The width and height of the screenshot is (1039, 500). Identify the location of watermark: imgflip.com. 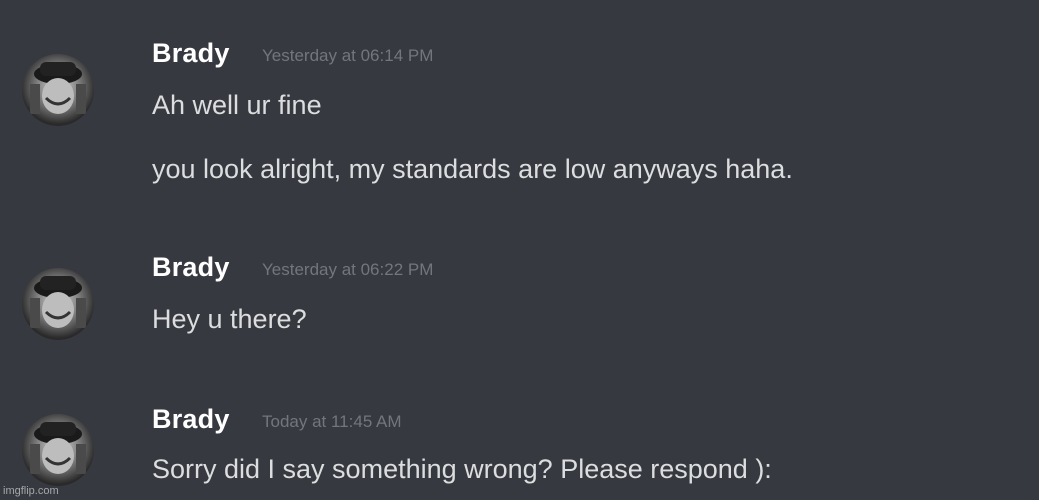
(31, 491).